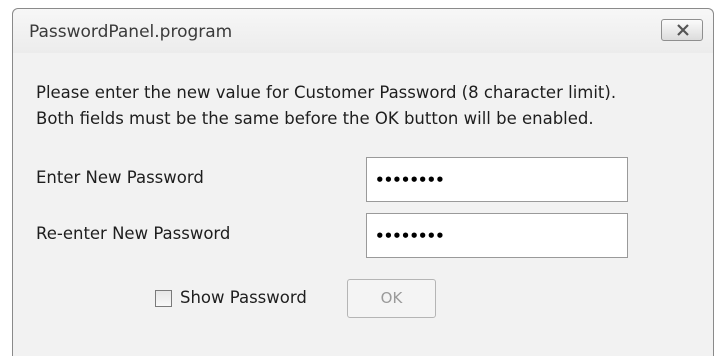  Describe the element at coordinates (133, 233) in the screenshot. I see `reenter-password-label: Re-enter New Password` at that location.